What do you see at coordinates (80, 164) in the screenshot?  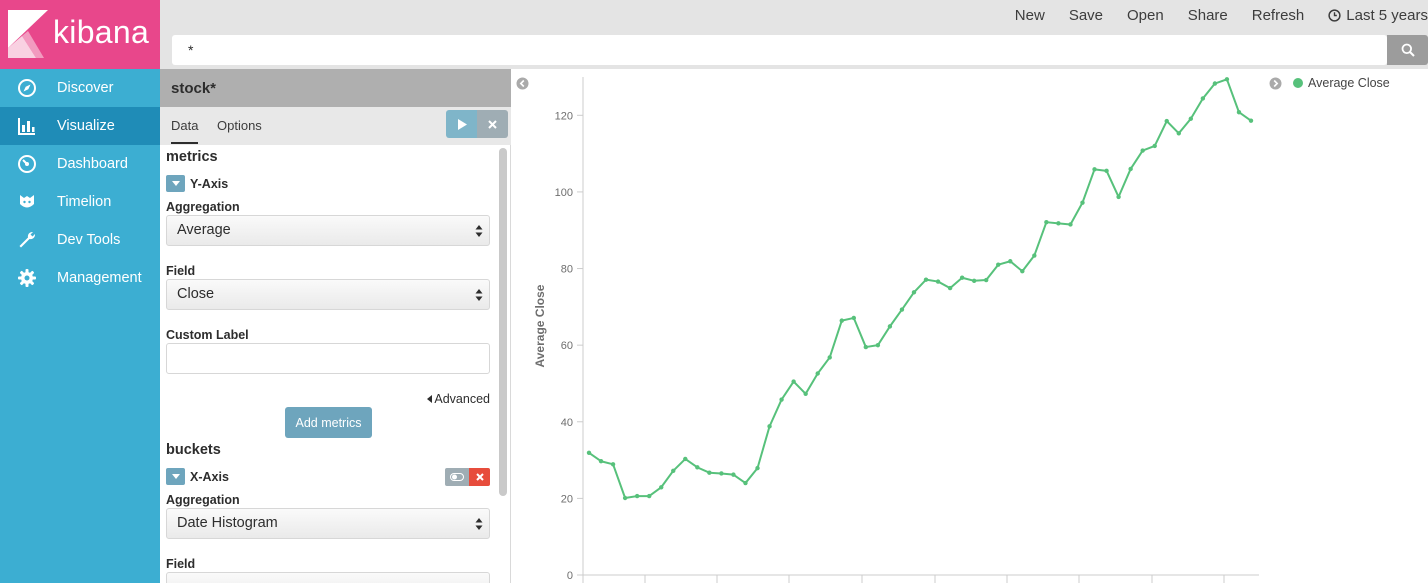 I see `sidebar-item-dashboard: Dashboard` at bounding box center [80, 164].